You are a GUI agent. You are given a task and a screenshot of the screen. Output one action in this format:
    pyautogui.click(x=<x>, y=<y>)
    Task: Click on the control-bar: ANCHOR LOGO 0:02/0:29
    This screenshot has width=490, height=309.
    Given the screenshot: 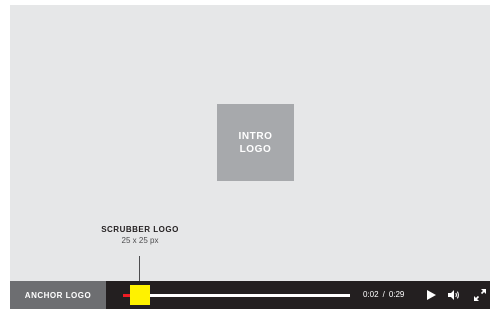 What is the action you would take?
    pyautogui.click(x=250, y=295)
    